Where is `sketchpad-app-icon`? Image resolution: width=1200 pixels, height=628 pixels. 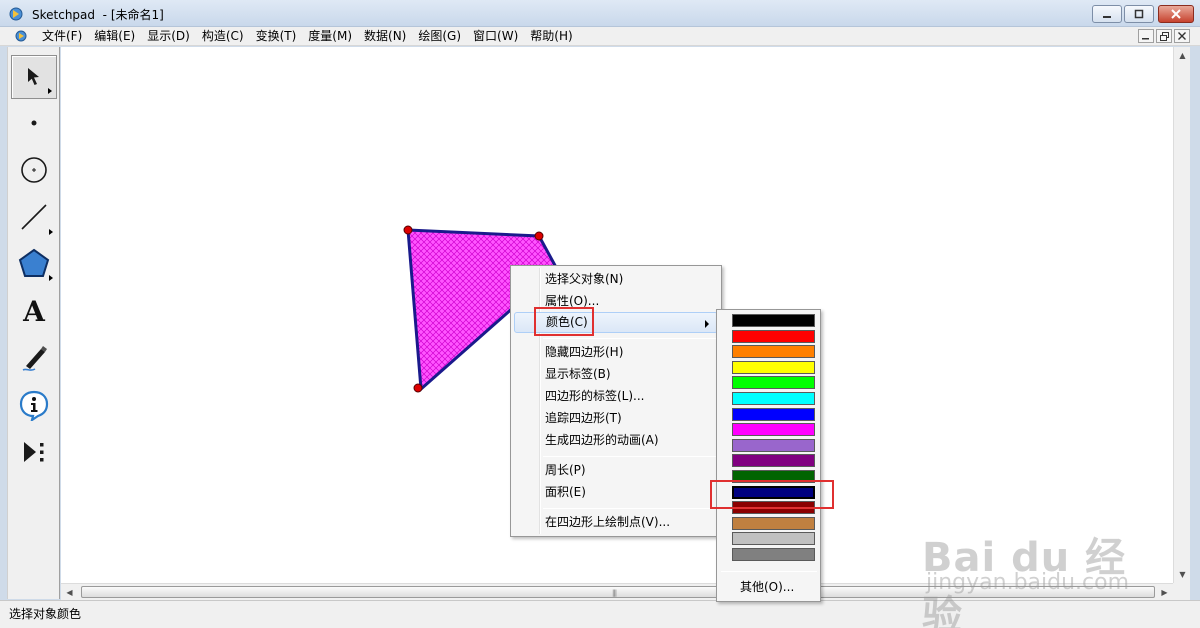 sketchpad-app-icon is located at coordinates (16, 14).